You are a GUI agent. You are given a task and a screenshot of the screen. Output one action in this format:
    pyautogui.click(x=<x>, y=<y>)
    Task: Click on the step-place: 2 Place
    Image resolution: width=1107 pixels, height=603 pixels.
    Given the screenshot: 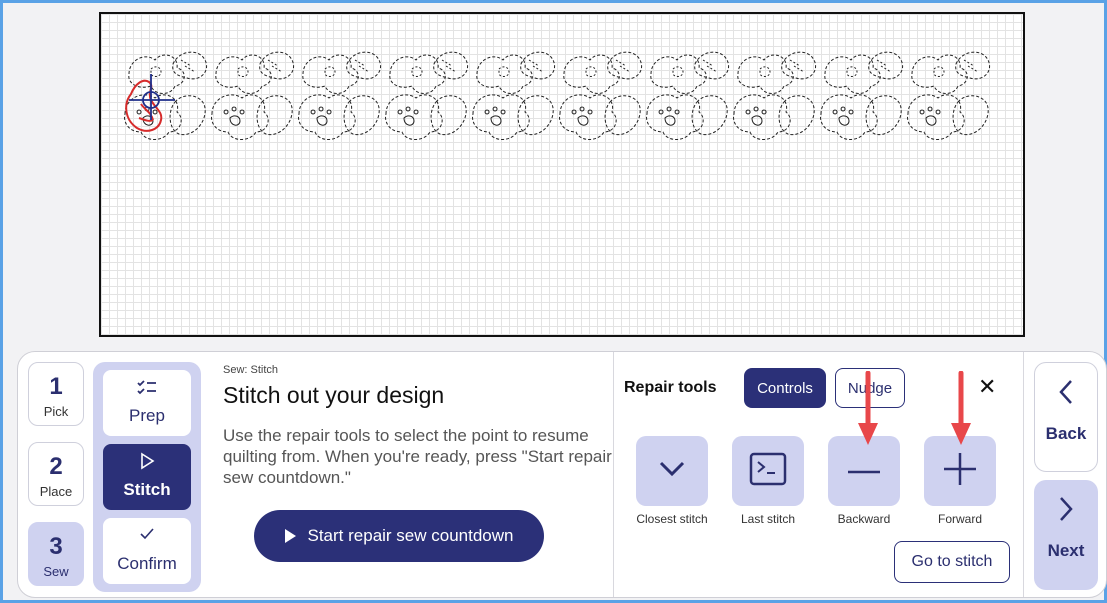 What is the action you would take?
    pyautogui.click(x=56, y=474)
    